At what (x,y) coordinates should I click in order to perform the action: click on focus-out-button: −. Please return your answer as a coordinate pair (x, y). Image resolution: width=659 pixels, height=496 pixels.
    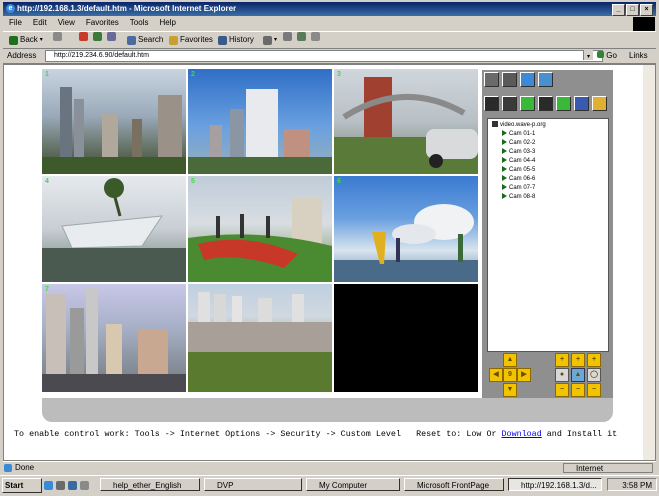
    Looking at the image, I should click on (578, 390).